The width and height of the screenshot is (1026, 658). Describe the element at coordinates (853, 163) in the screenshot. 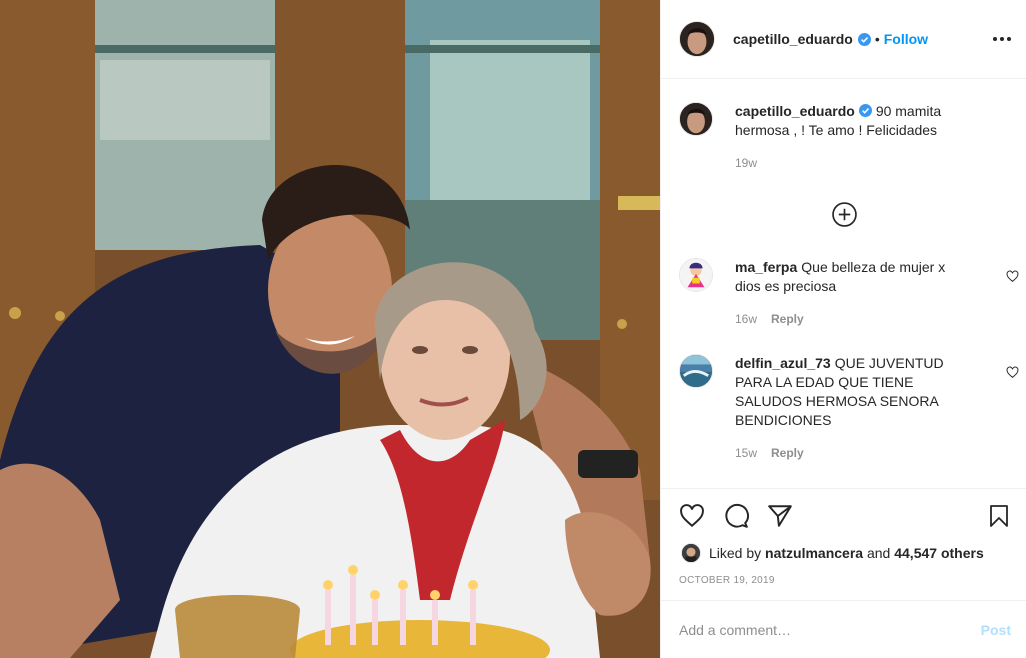

I see `caption-meta: 19w` at that location.